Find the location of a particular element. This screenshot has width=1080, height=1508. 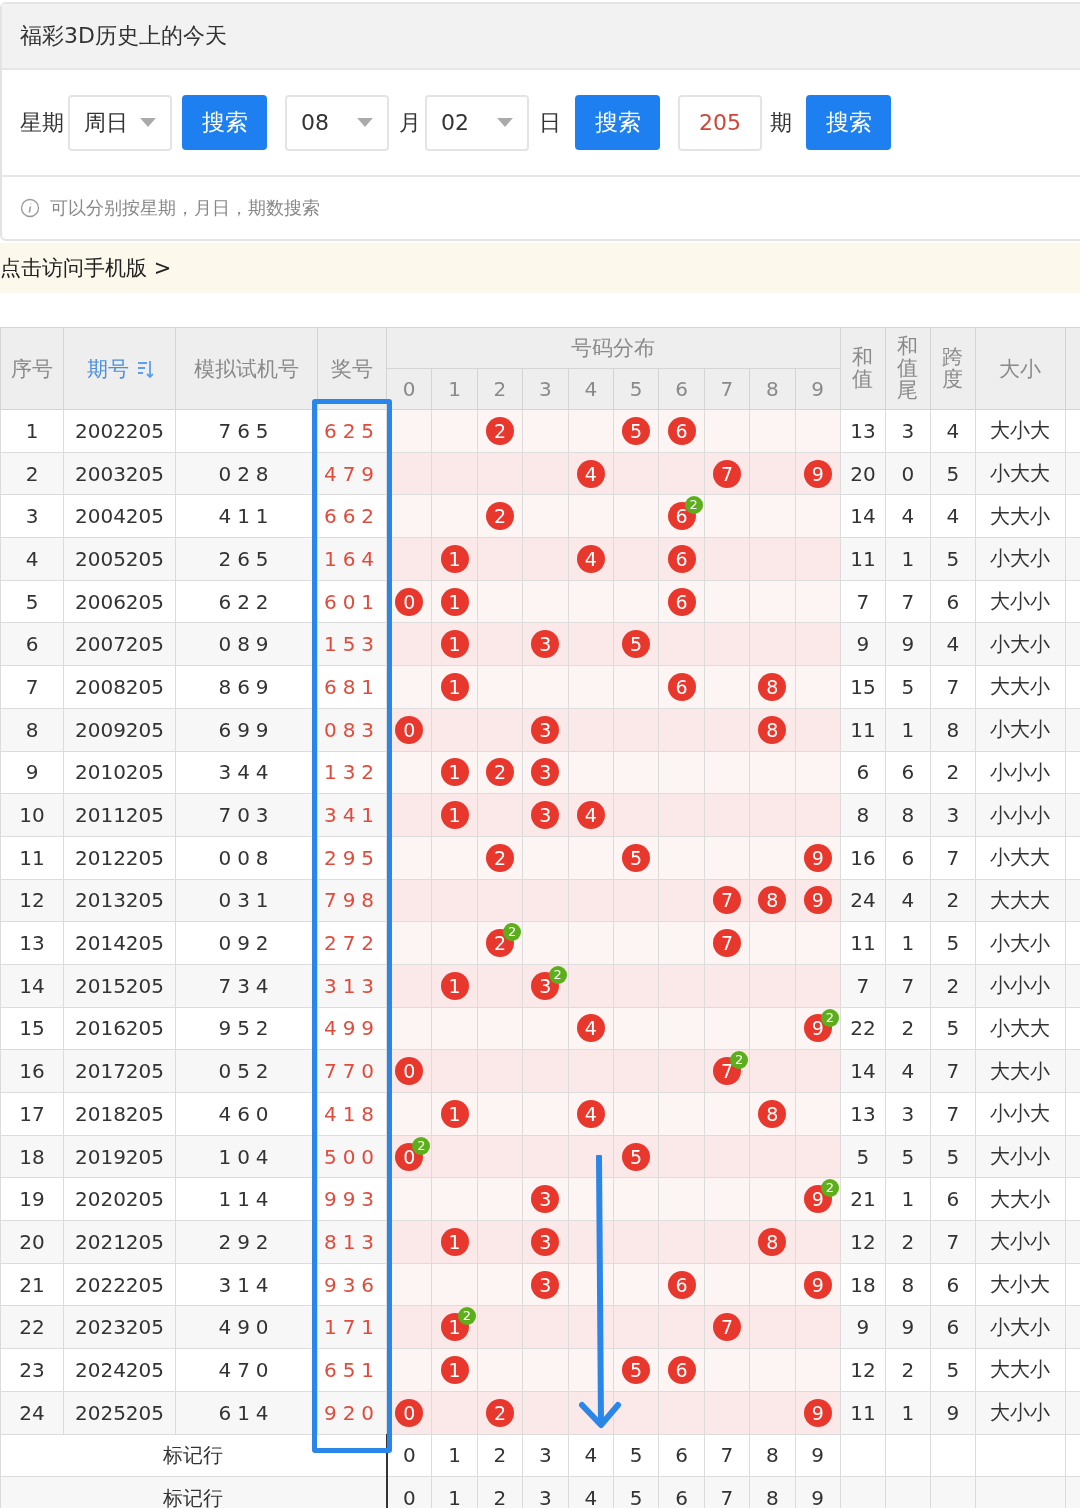

table-cell: 2002205 is located at coordinates (119, 431).